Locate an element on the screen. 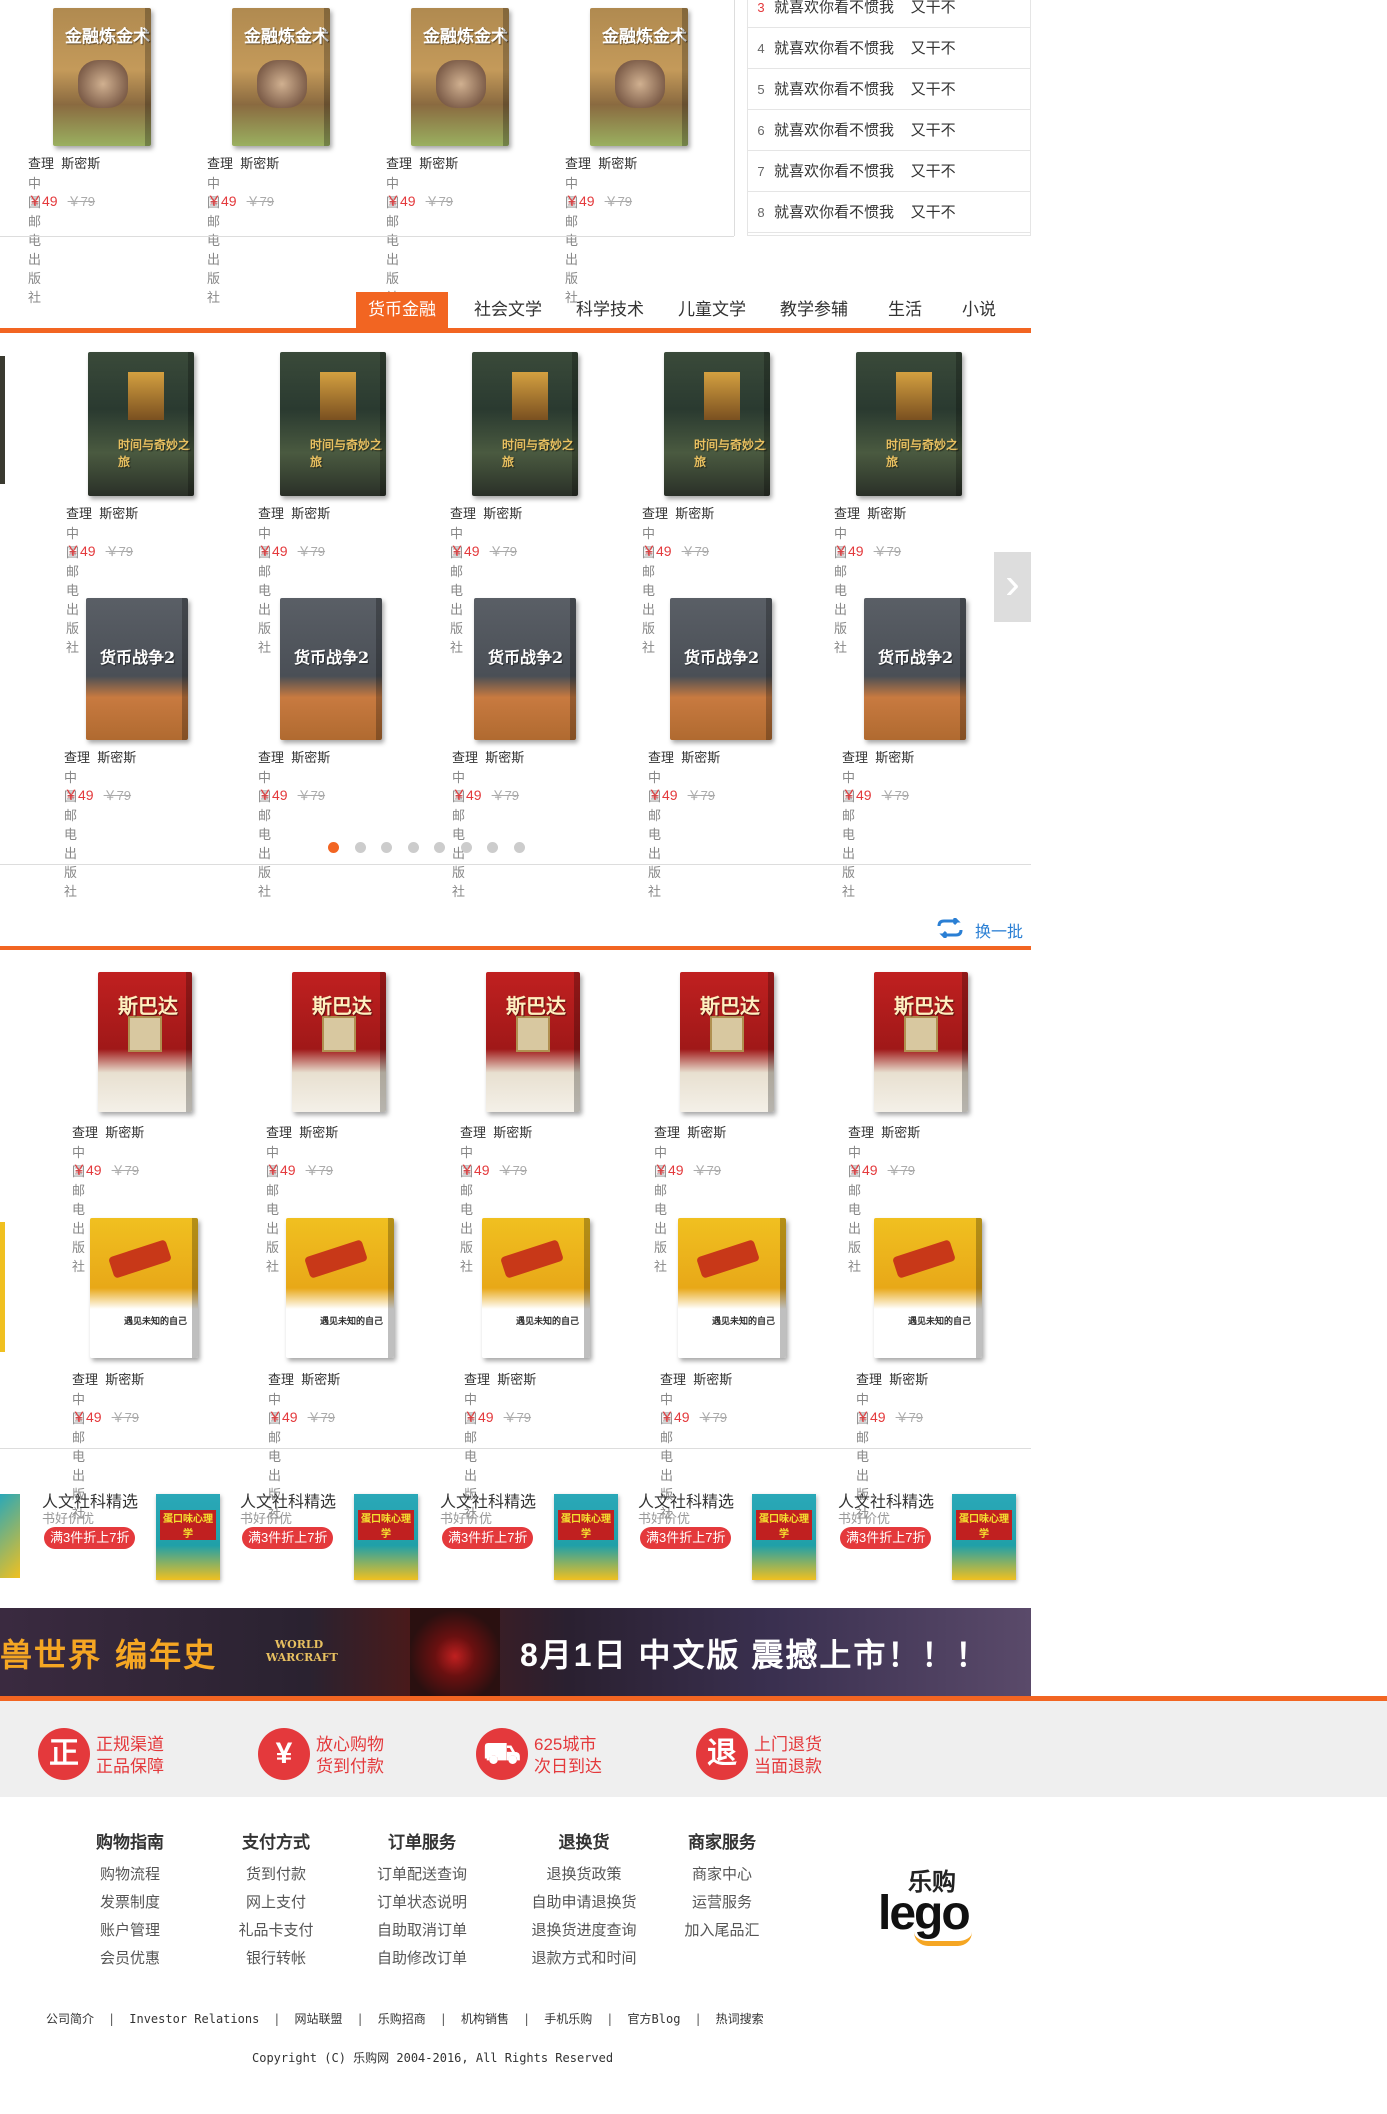 This screenshot has height=2114, width=1387. book-cover-title: 遇见未知的自己 is located at coordinates (744, 1322).